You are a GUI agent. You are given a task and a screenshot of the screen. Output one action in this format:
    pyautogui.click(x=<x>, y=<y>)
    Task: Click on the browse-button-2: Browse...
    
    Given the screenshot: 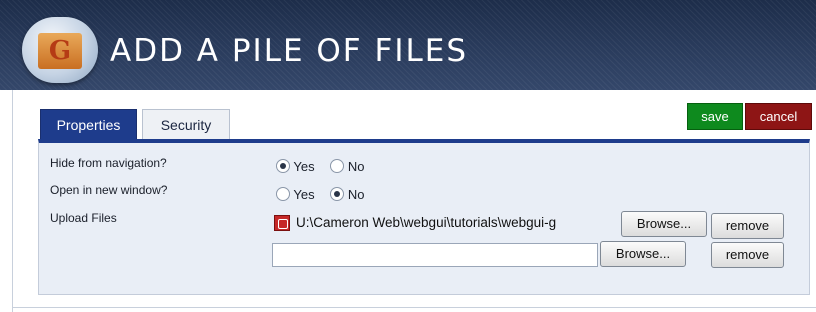 What is the action you would take?
    pyautogui.click(x=643, y=254)
    